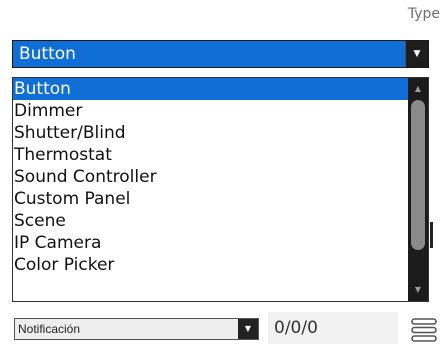  Describe the element at coordinates (424, 330) in the screenshot. I see `hamburger-menu-icon` at that location.